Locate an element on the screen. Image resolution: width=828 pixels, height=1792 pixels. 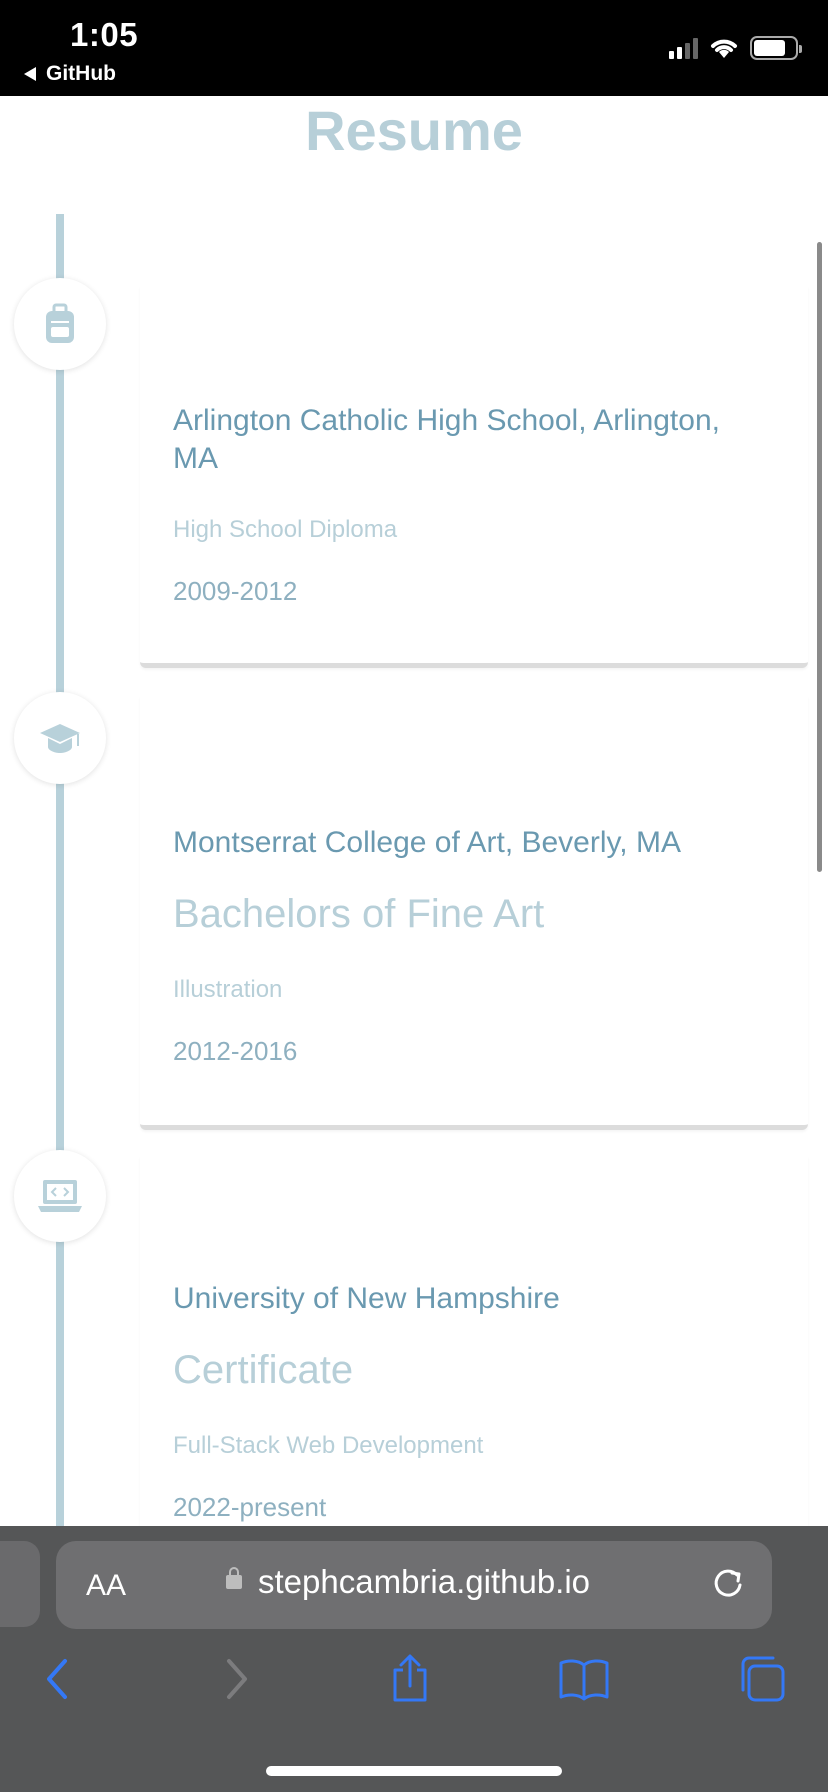
forward-icon is located at coordinates (236, 1679).